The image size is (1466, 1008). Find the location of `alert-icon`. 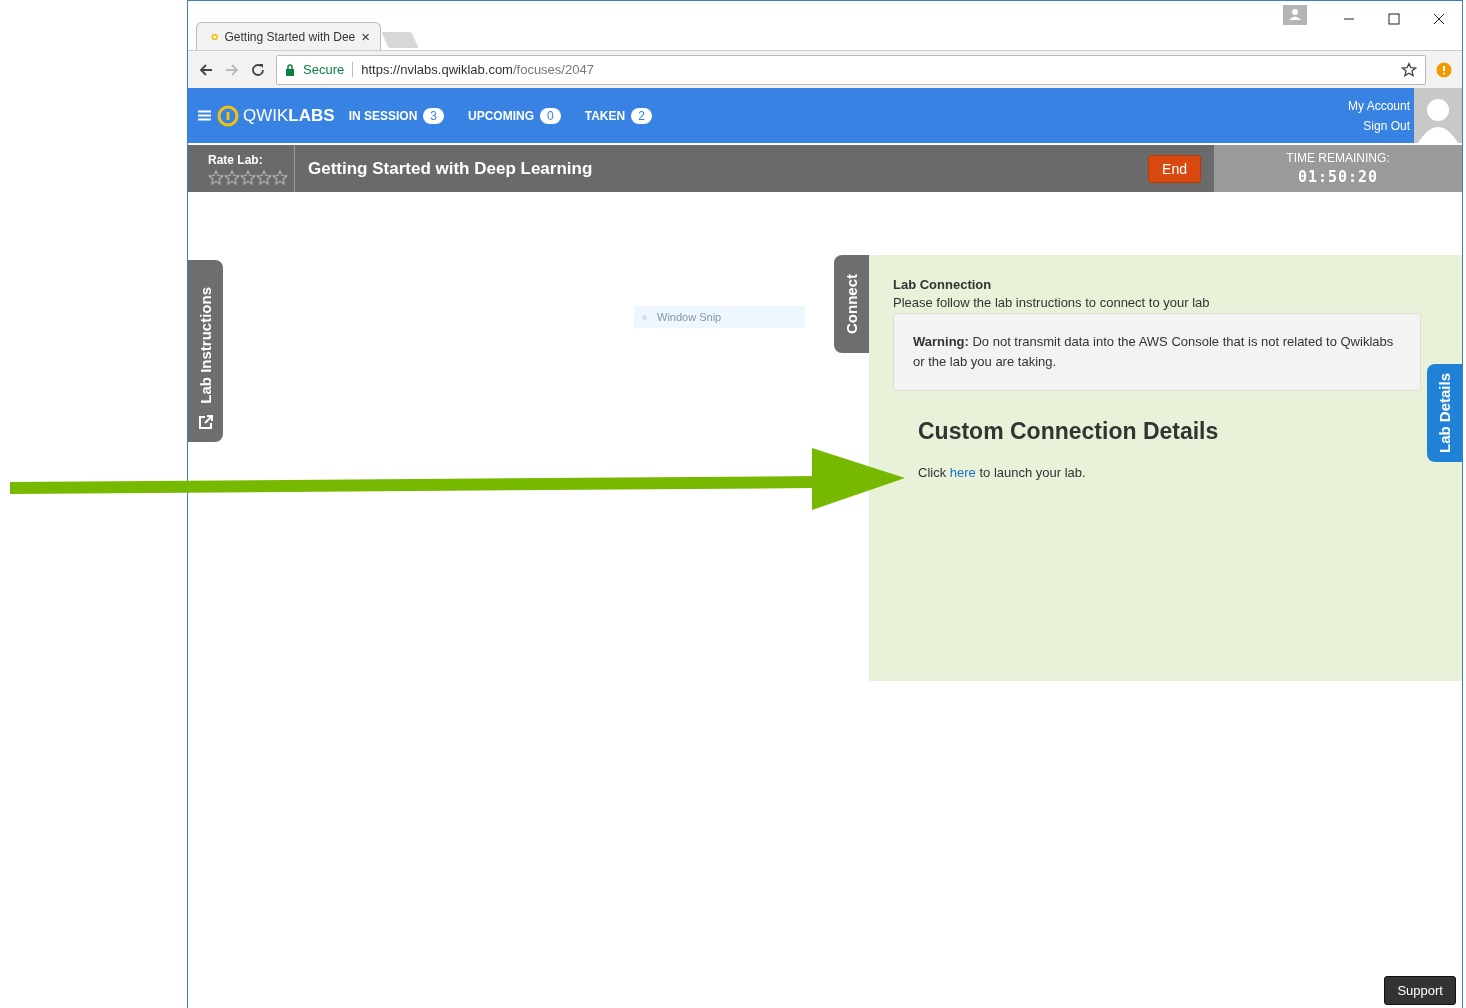

alert-icon is located at coordinates (1444, 69).